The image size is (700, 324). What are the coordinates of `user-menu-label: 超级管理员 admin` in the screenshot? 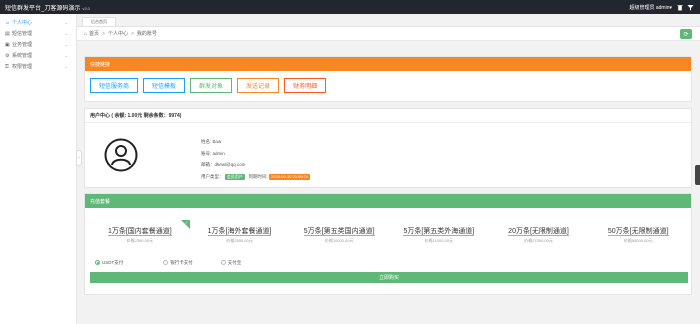 It's located at (649, 7).